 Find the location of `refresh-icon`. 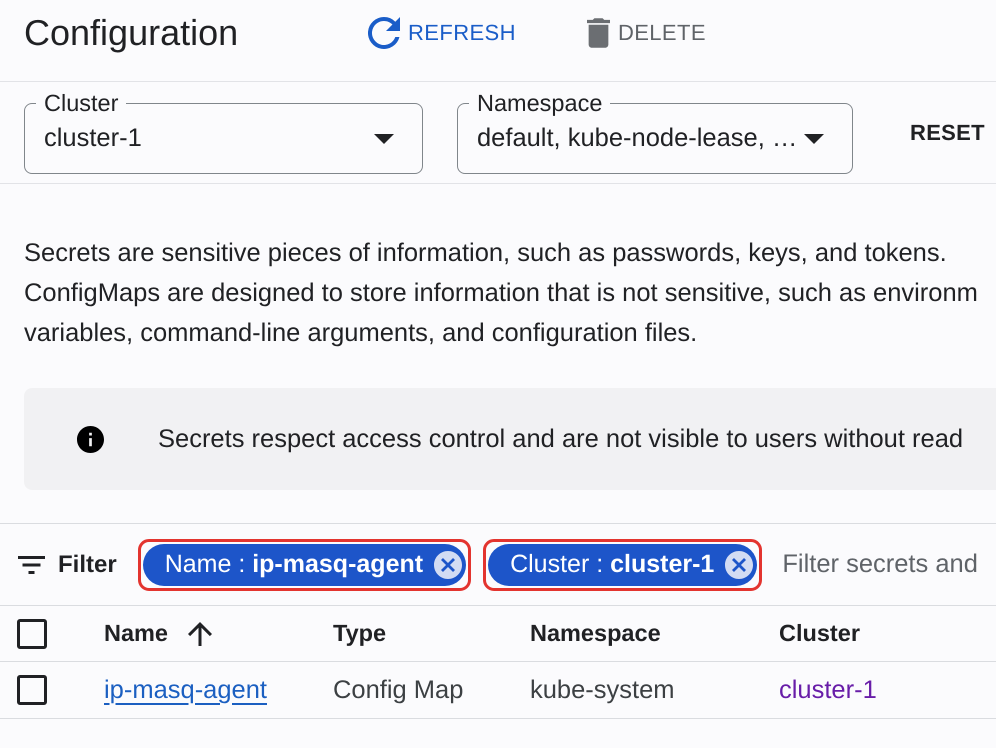

refresh-icon is located at coordinates (384, 32).